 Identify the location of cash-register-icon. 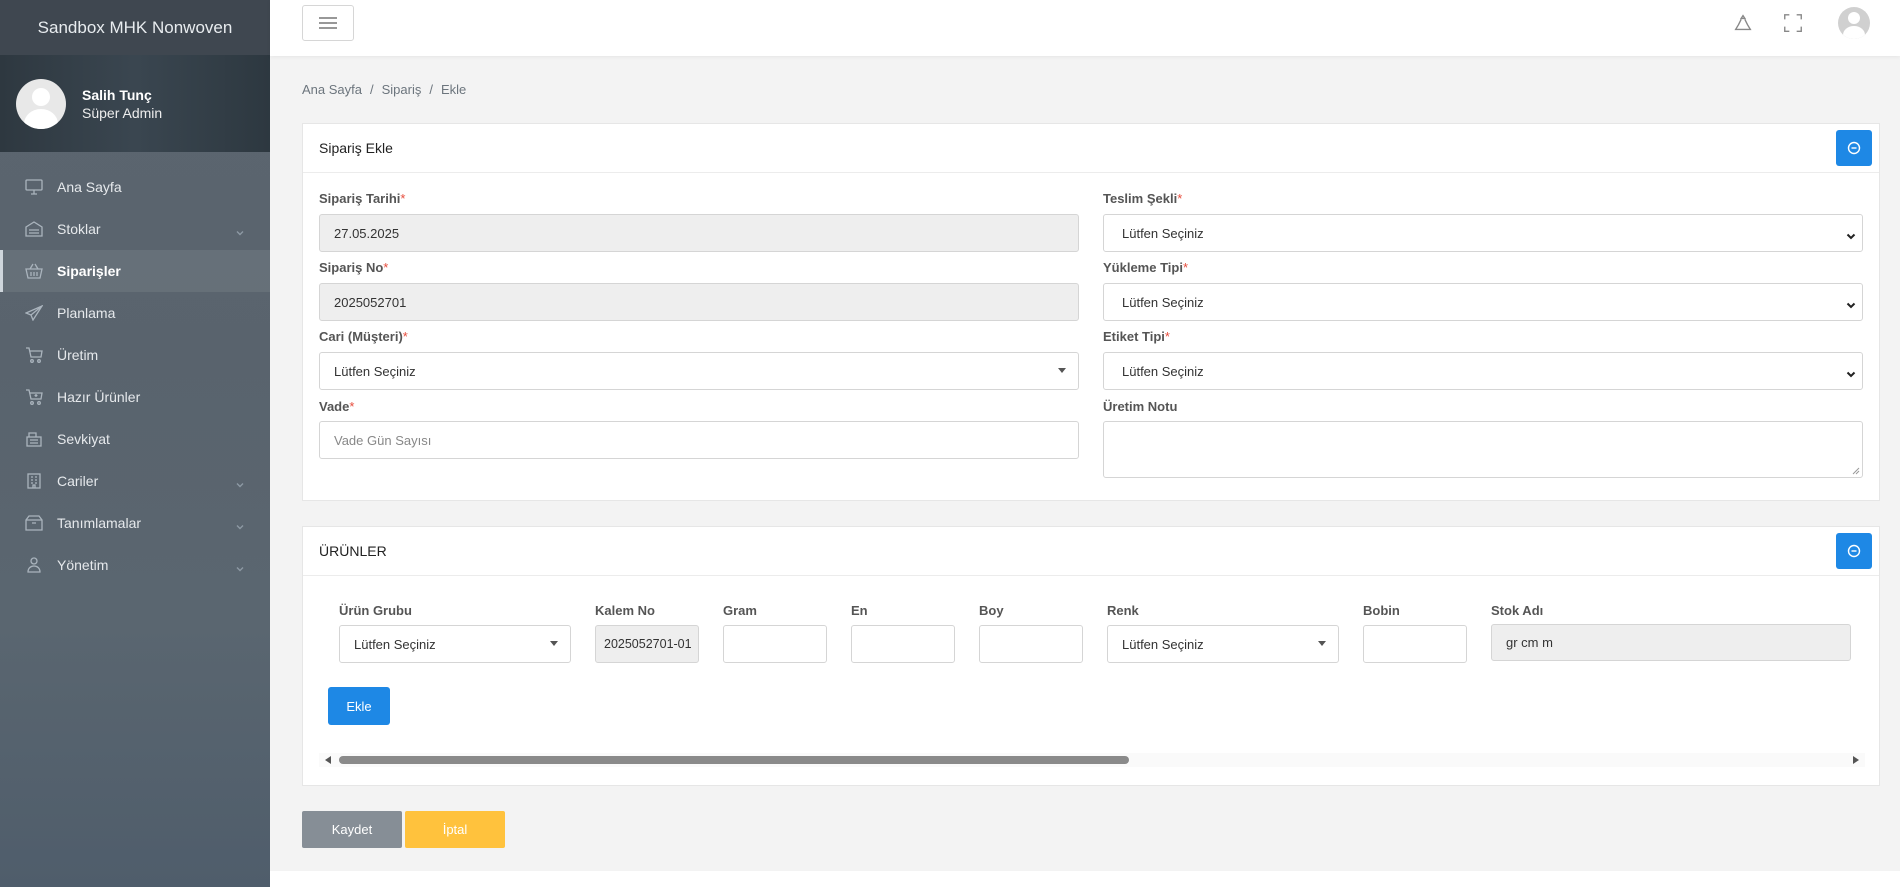
(34, 439).